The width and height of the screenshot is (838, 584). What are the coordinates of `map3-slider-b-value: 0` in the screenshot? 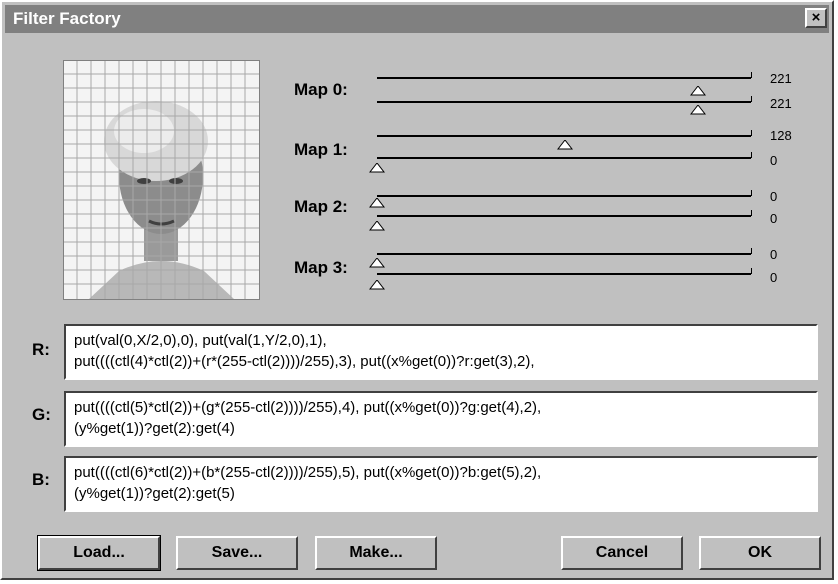 It's located at (774, 277).